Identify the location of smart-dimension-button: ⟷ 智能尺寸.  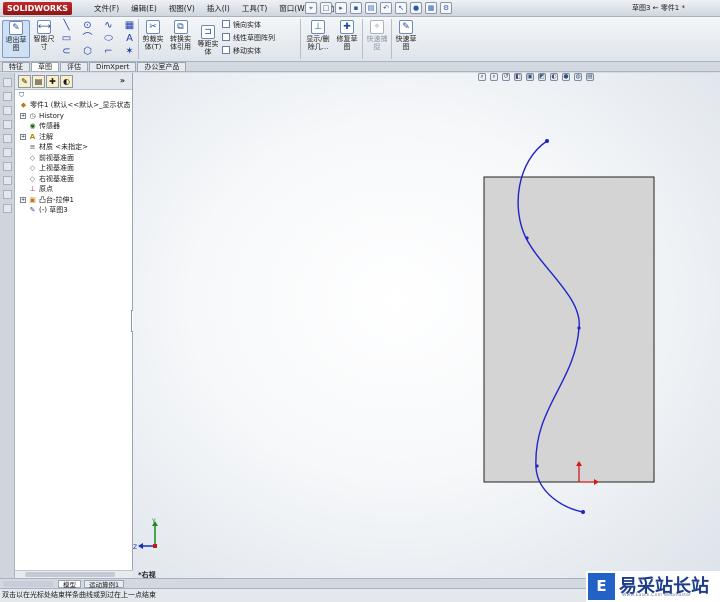
(44, 39).